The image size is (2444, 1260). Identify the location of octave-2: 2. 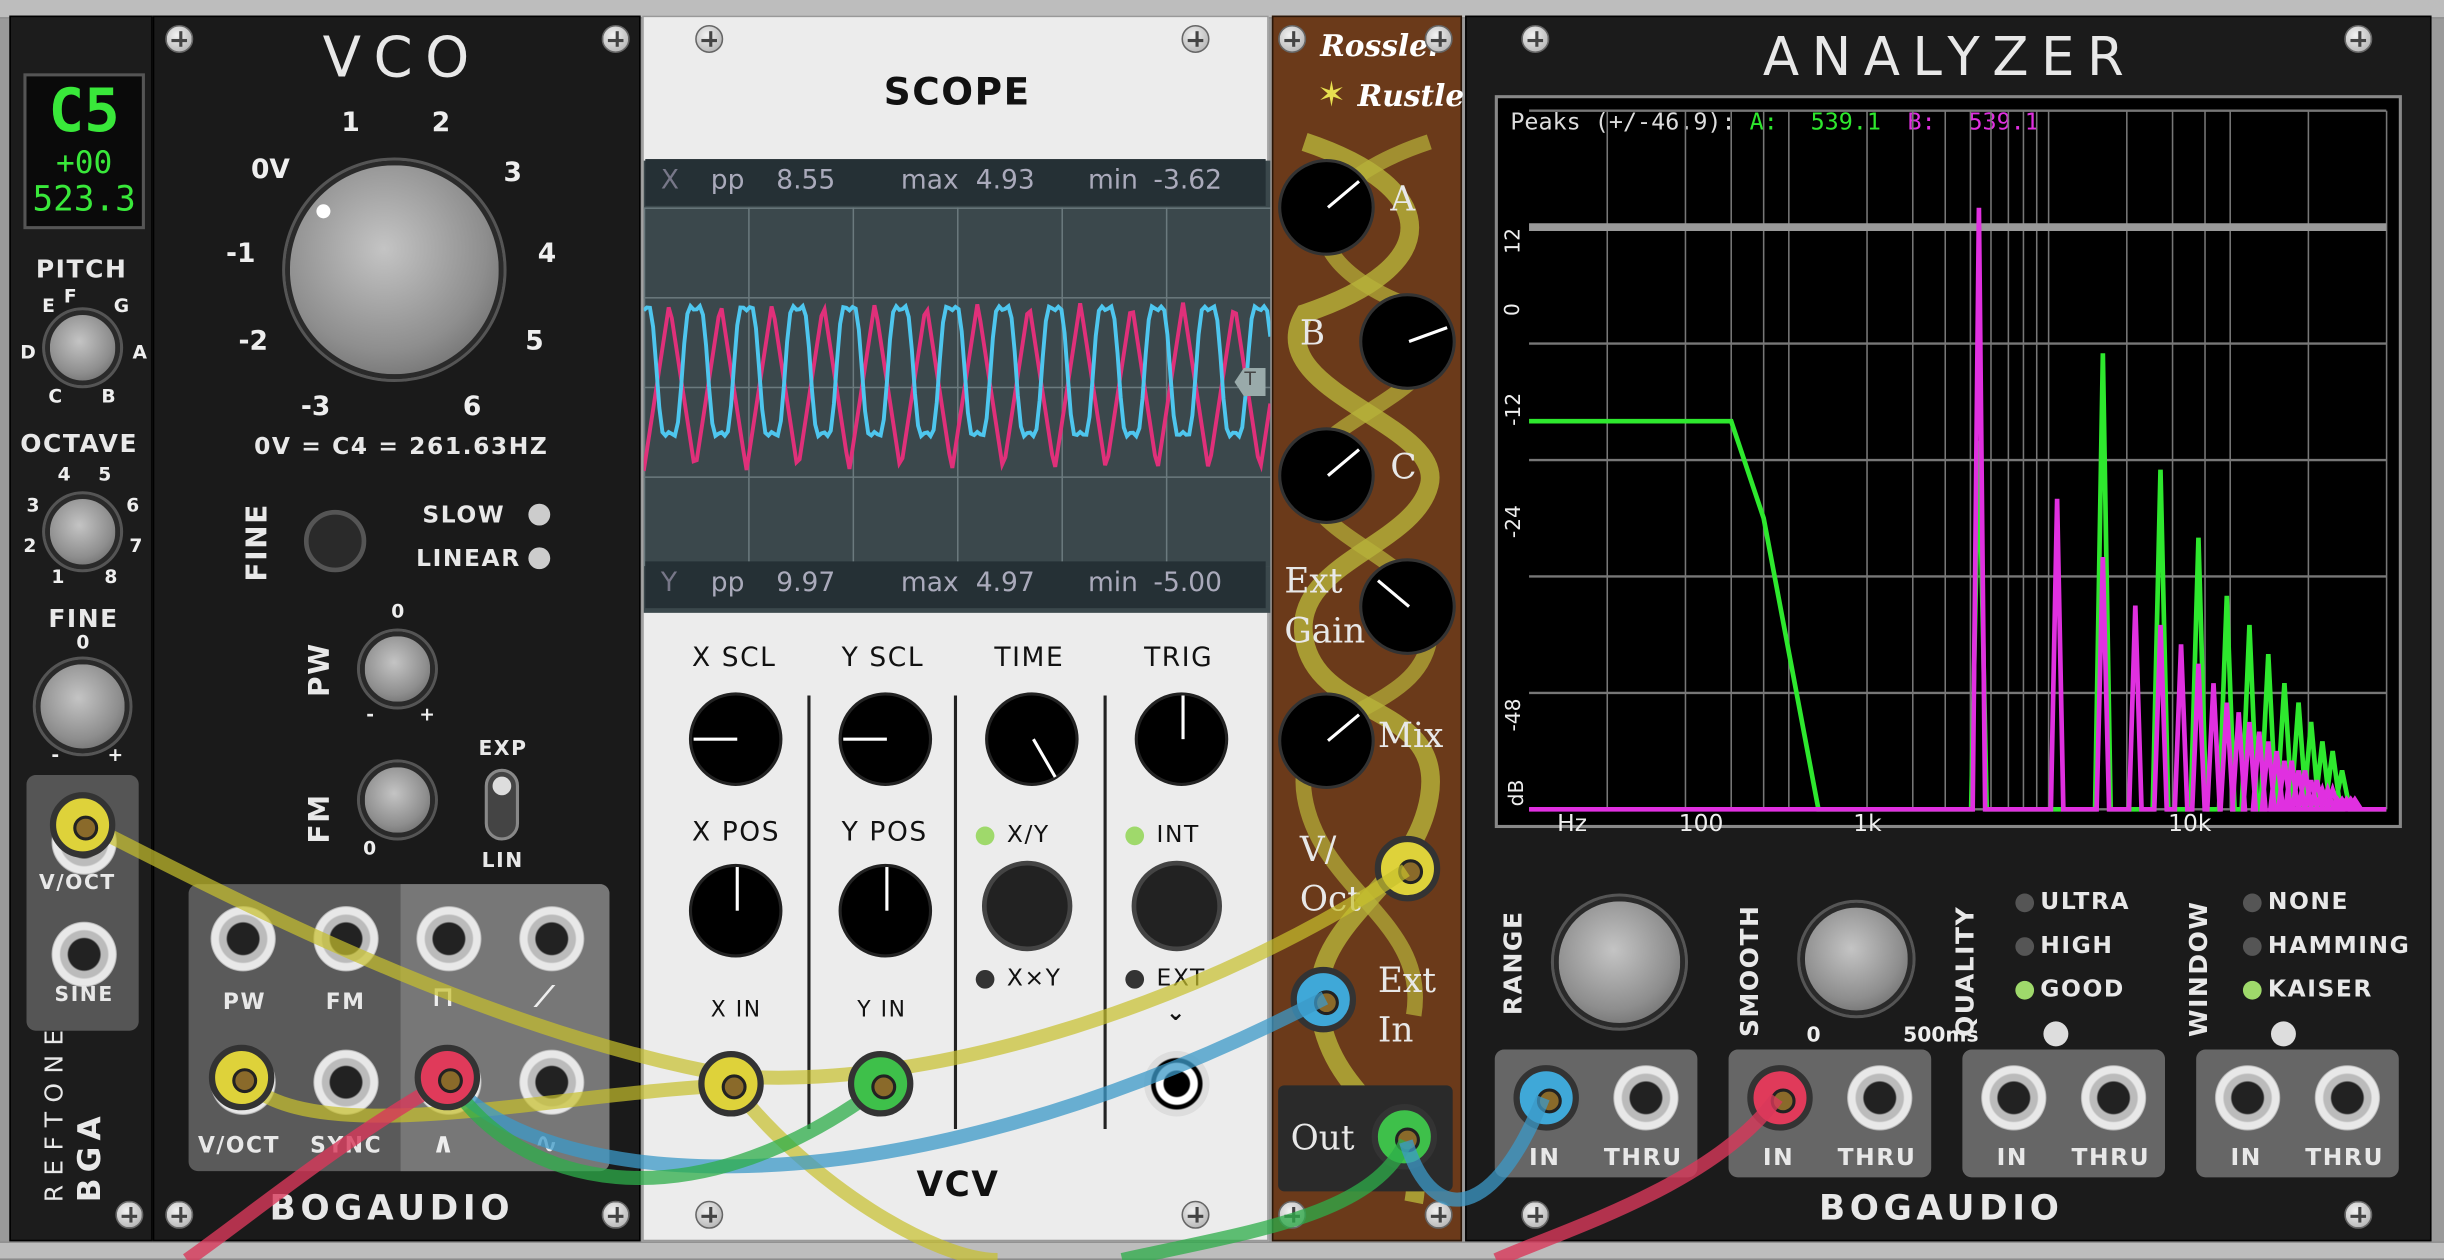
(30, 545).